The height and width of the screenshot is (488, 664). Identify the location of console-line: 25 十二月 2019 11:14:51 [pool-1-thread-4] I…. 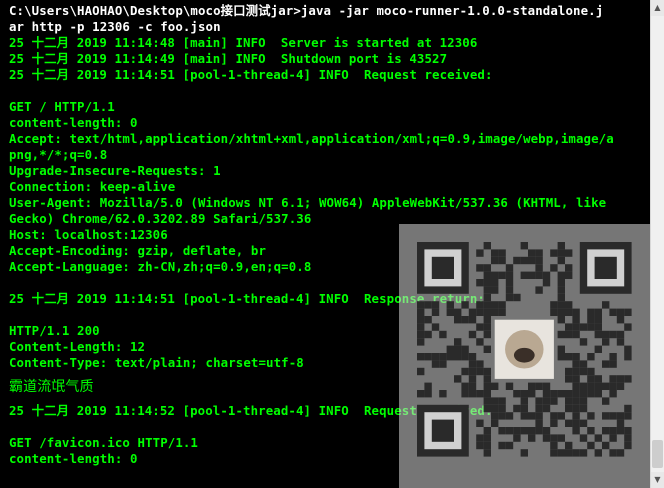
(251, 74).